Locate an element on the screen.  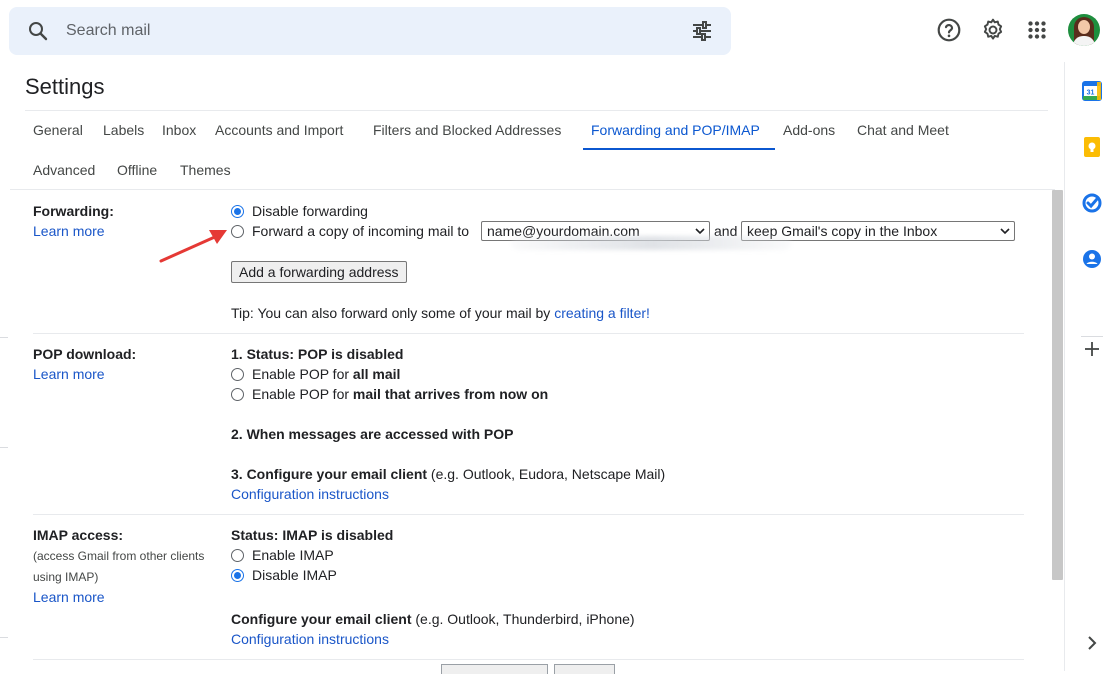
calendar-icon: 31 is located at coordinates (1092, 91).